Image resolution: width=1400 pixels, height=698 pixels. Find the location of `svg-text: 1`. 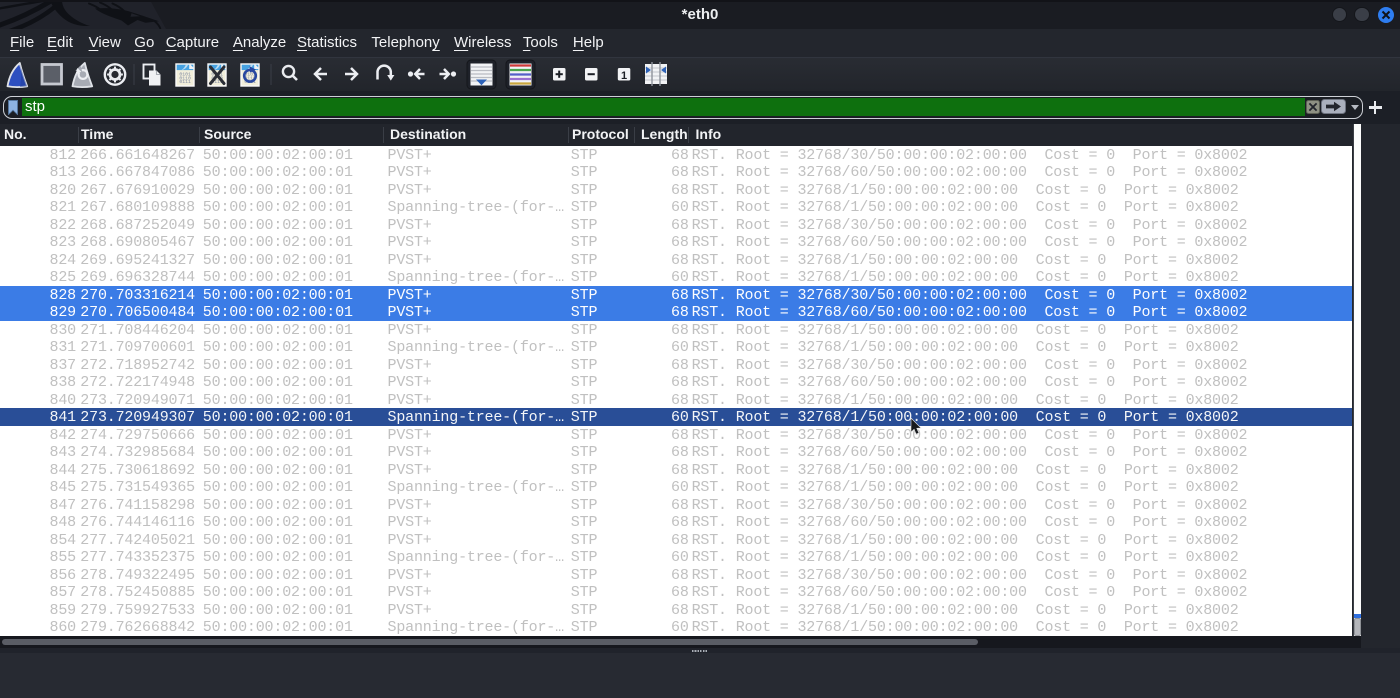

svg-text: 1 is located at coordinates (624, 76).